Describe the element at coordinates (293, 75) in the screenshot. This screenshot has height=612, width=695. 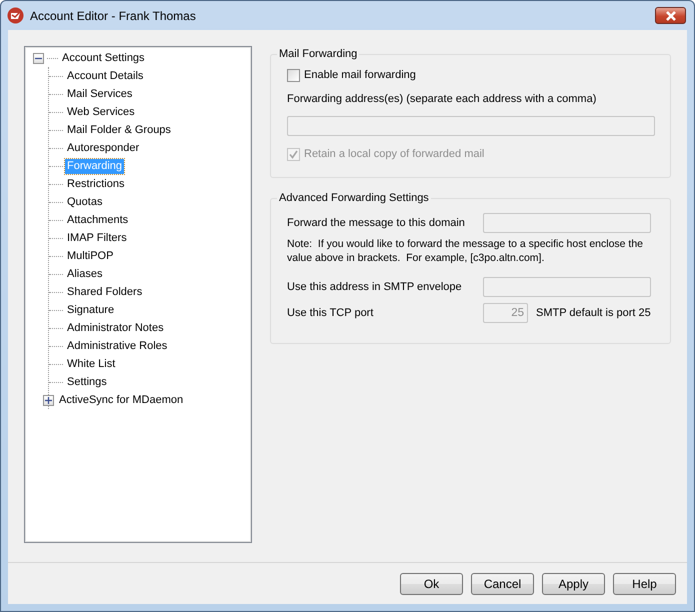
I see `checkbox` at that location.